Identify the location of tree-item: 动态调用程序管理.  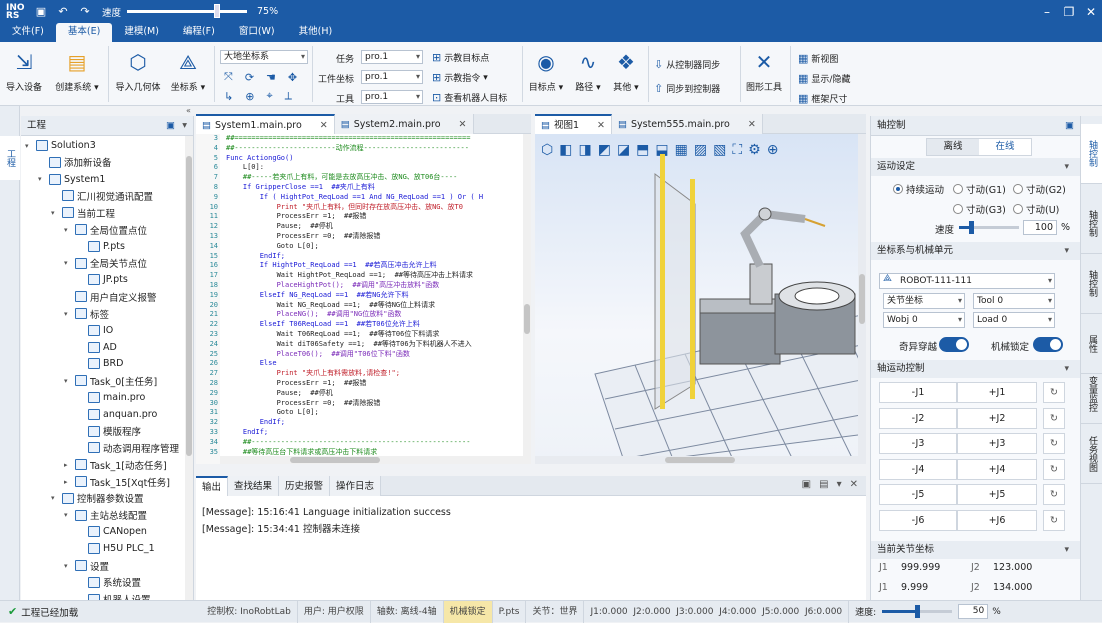
(128, 447).